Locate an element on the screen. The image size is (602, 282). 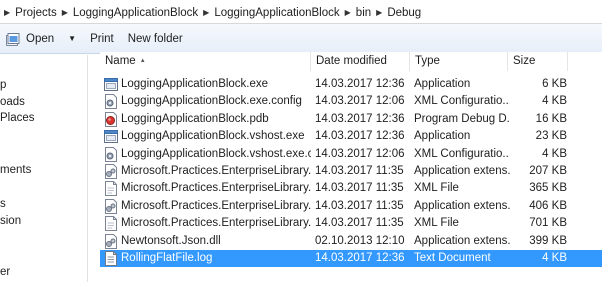
file-name: RollingFlatFile.log is located at coordinates (167, 258).